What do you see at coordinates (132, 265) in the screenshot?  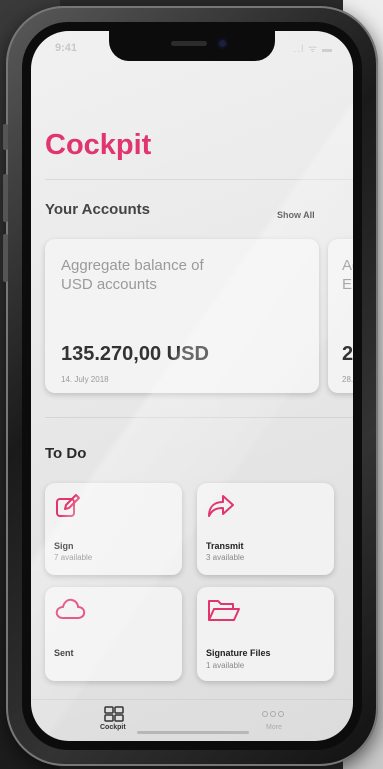 I see `account-description-line: Aggregate balance of` at bounding box center [132, 265].